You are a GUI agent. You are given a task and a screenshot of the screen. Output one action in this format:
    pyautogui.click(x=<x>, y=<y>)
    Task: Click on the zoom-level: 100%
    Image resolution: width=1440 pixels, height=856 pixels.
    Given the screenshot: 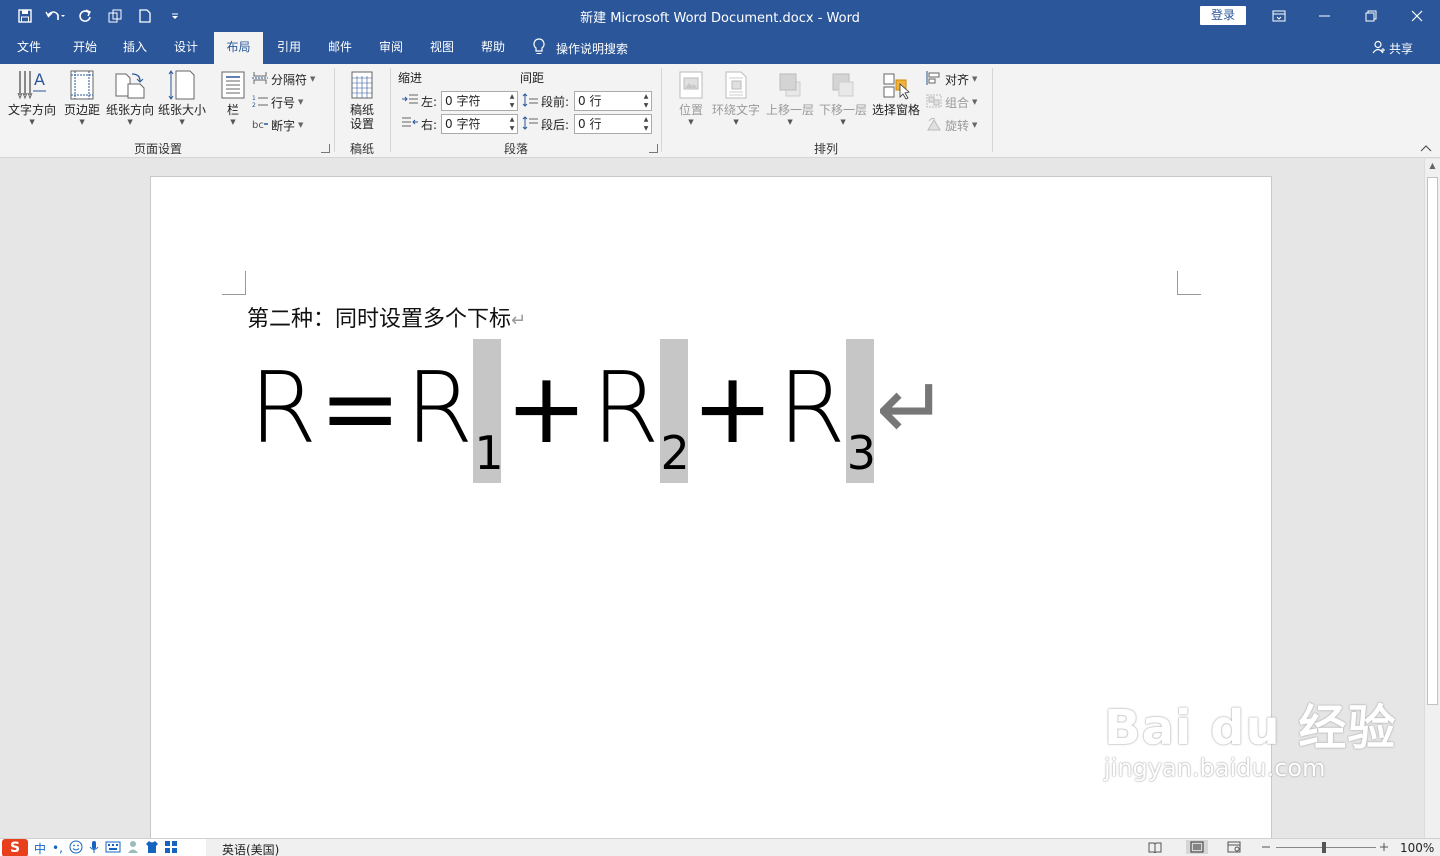 What is the action you would take?
    pyautogui.click(x=1417, y=848)
    